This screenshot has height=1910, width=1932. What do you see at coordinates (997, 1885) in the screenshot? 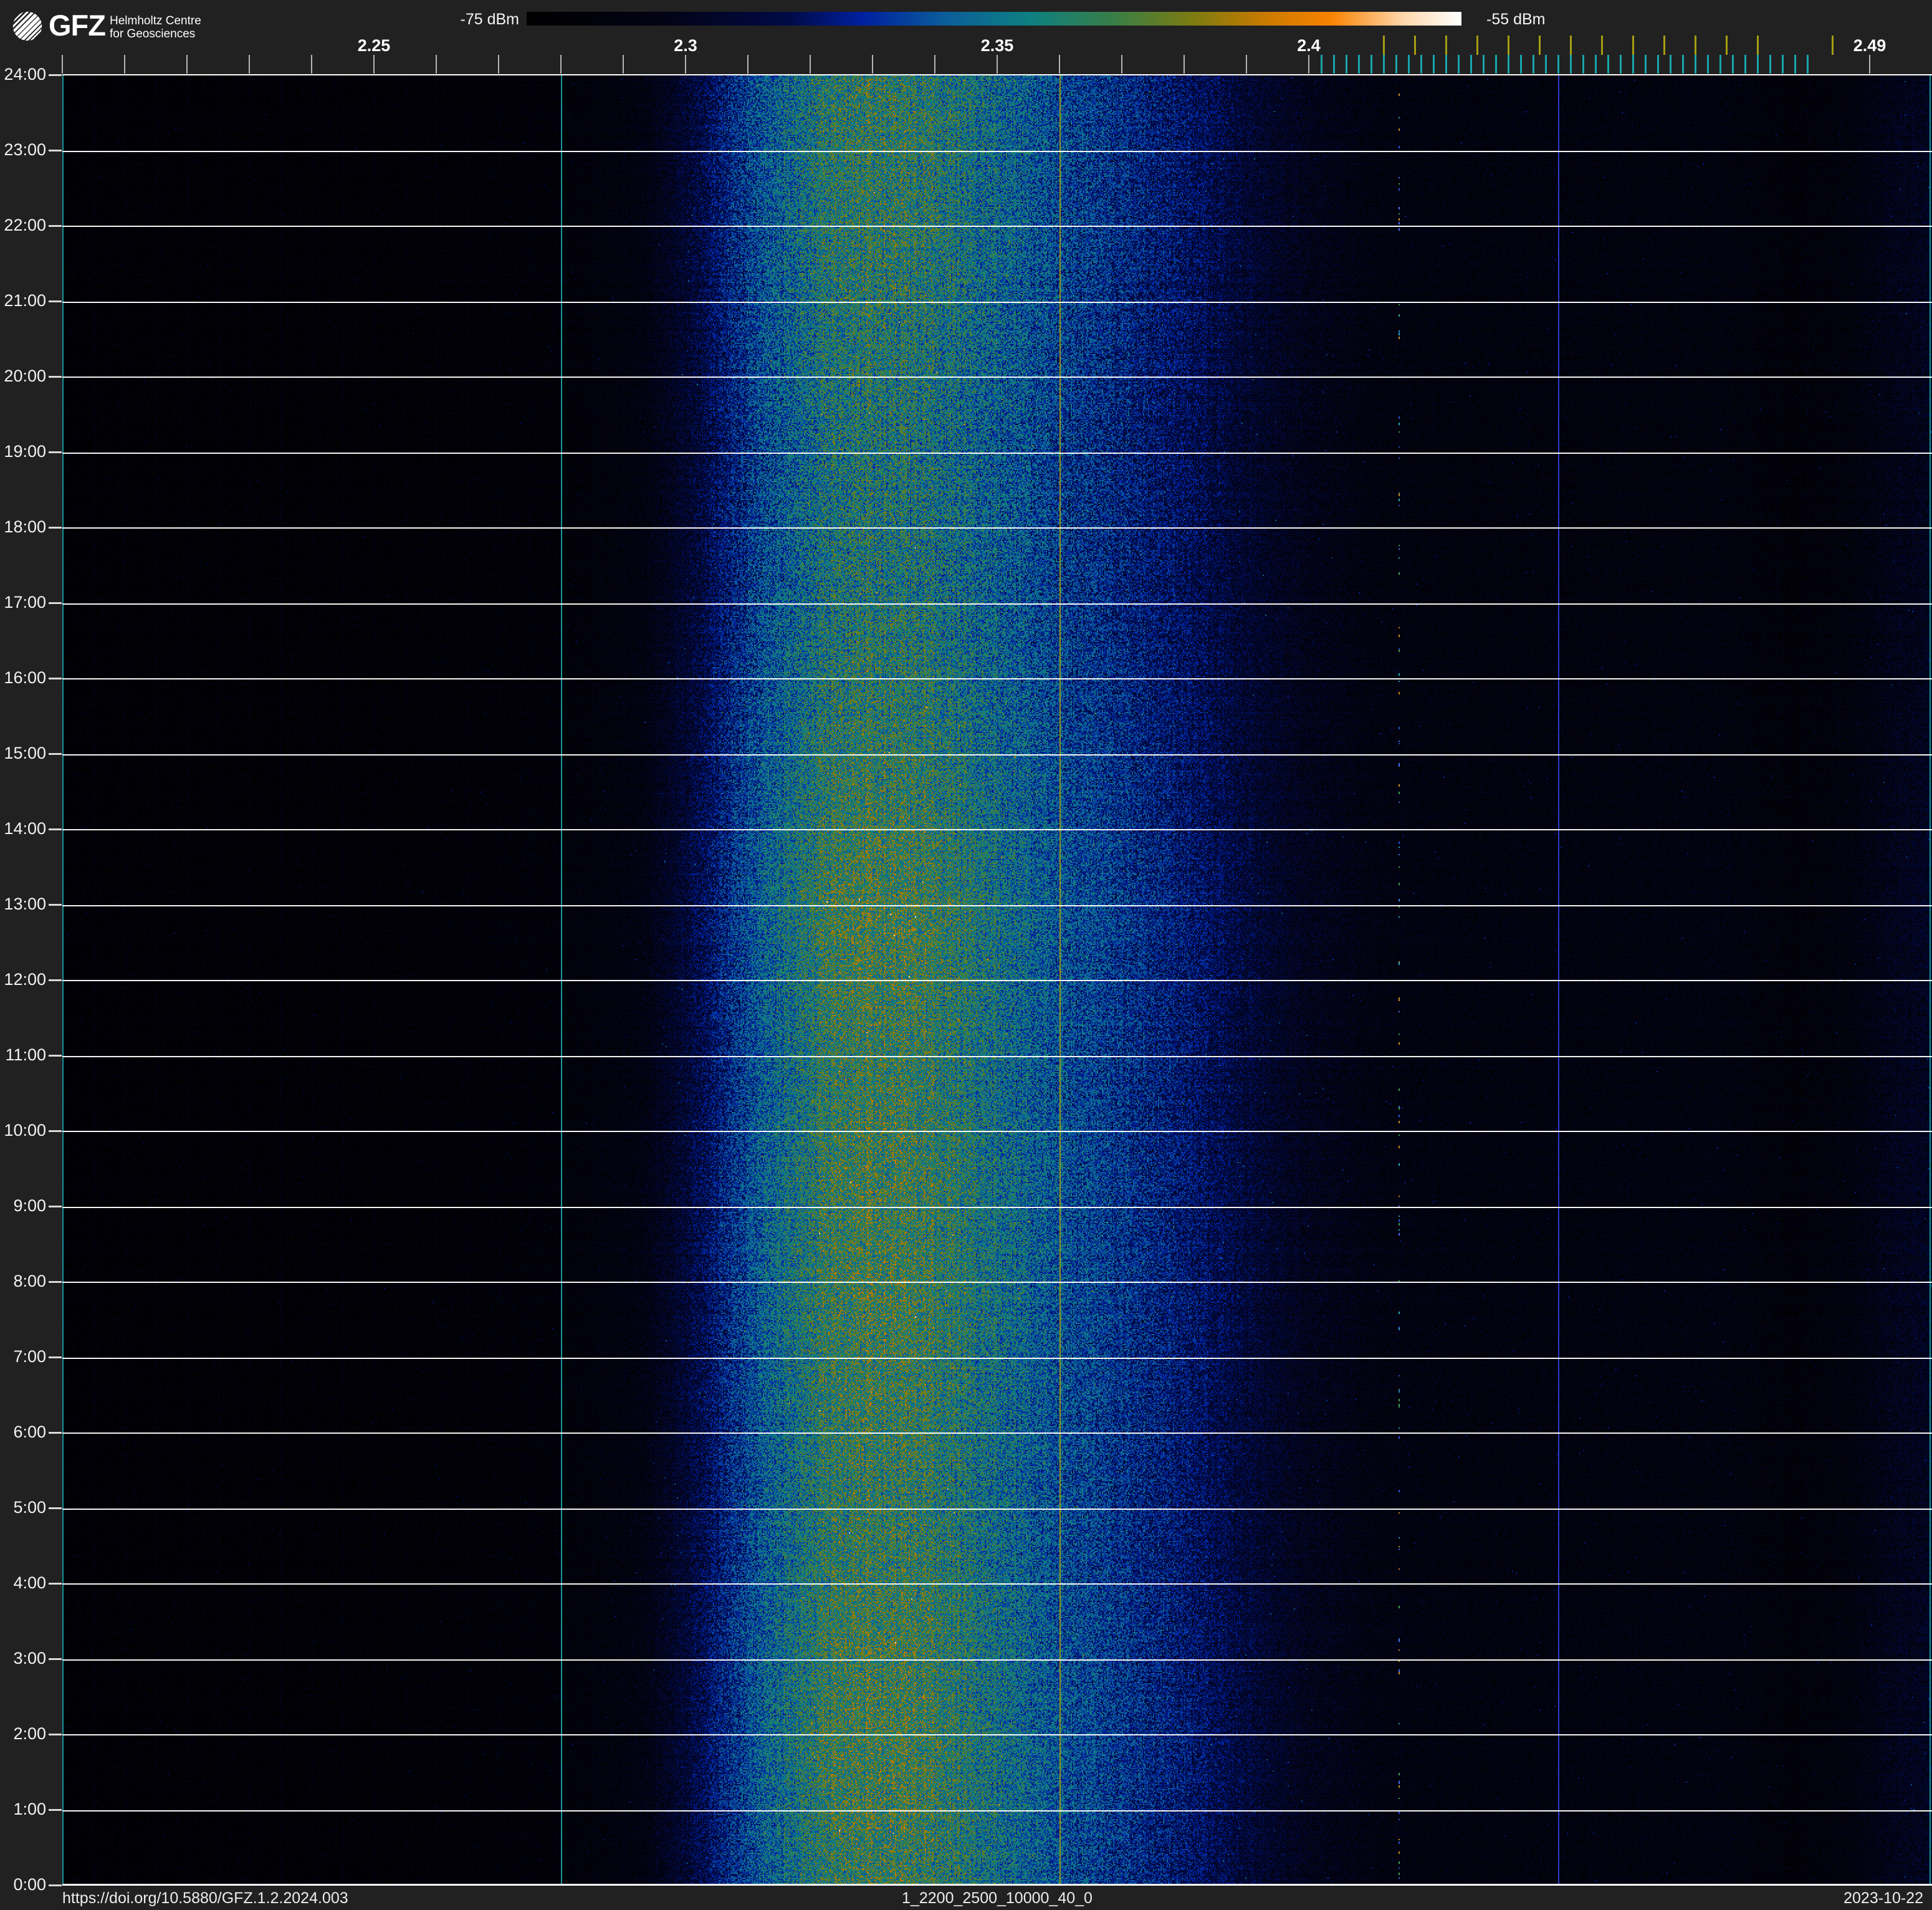
I see `plot-bottom-border` at bounding box center [997, 1885].